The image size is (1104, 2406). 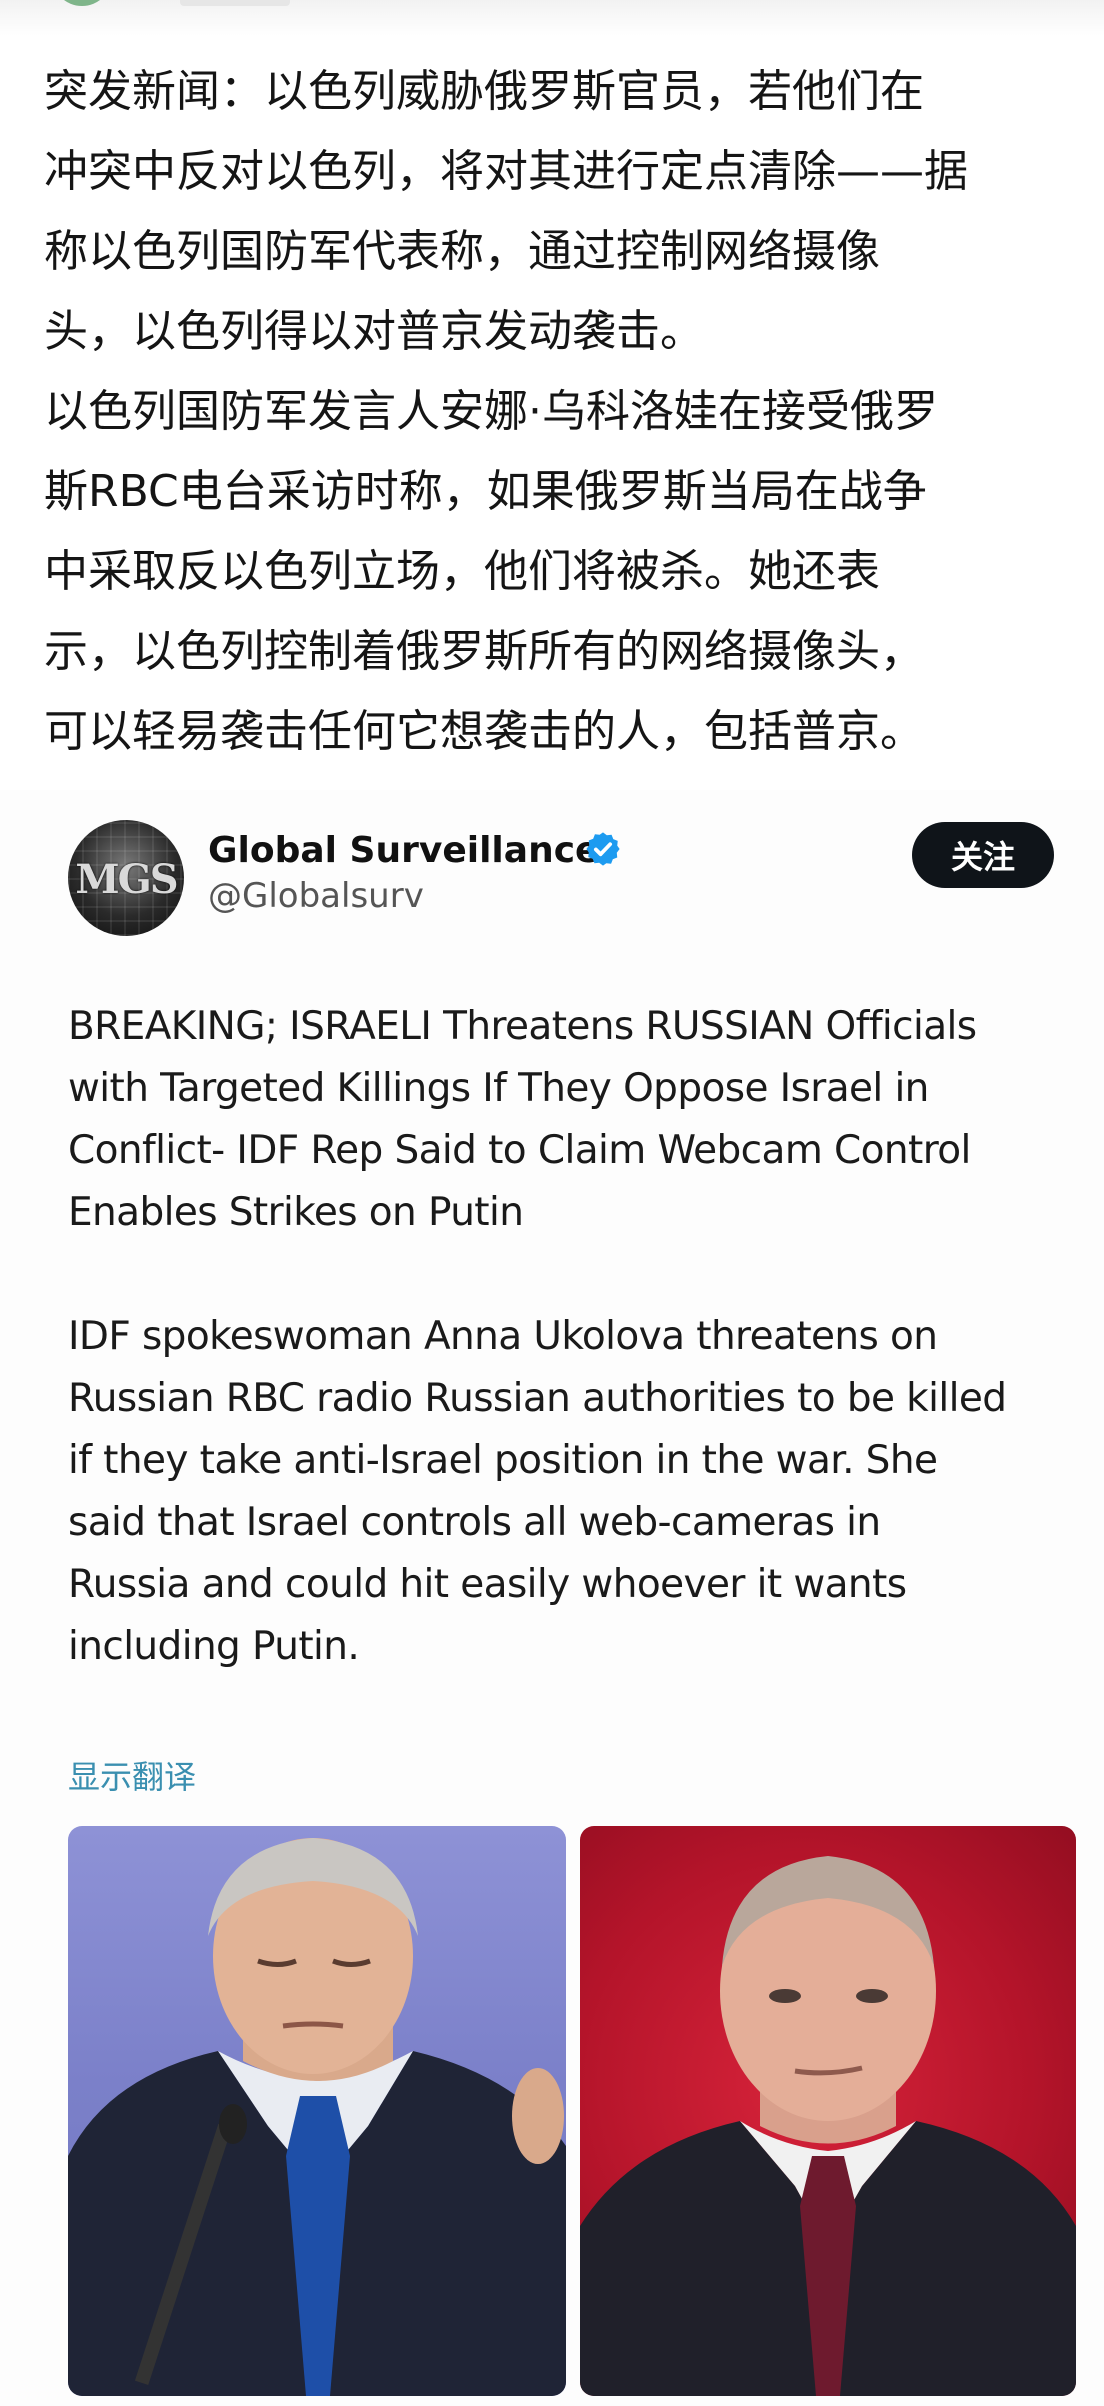 What do you see at coordinates (235, 3) in the screenshot?
I see `cropped-author-name` at bounding box center [235, 3].